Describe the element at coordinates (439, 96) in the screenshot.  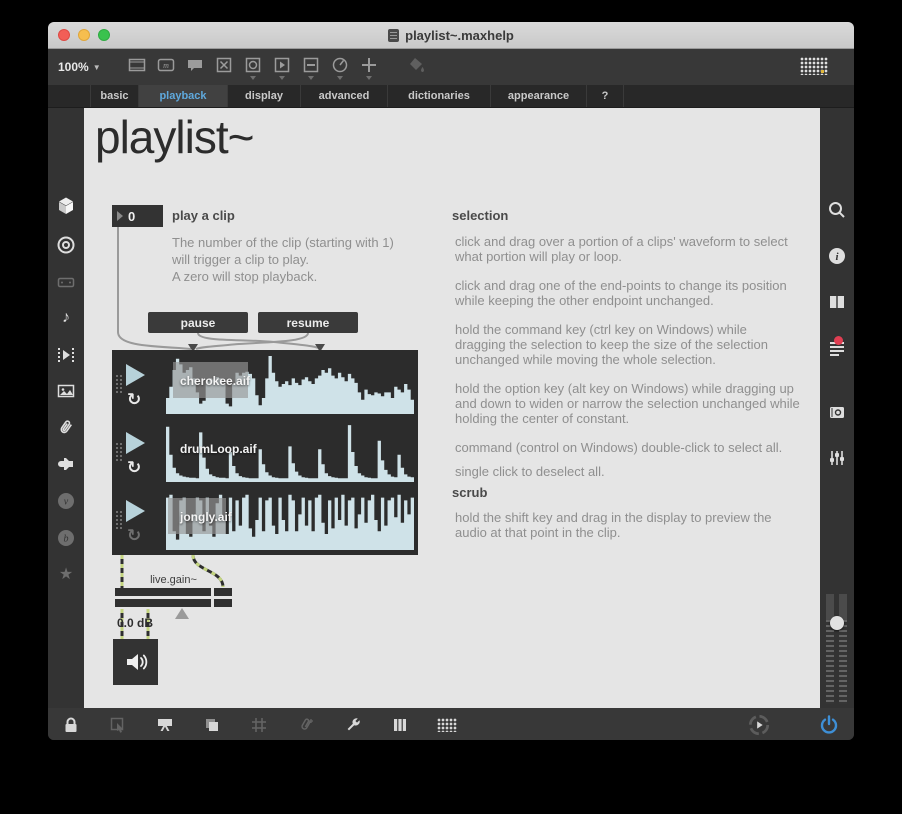
I see `tab-dictionaries: dictionaries` at that location.